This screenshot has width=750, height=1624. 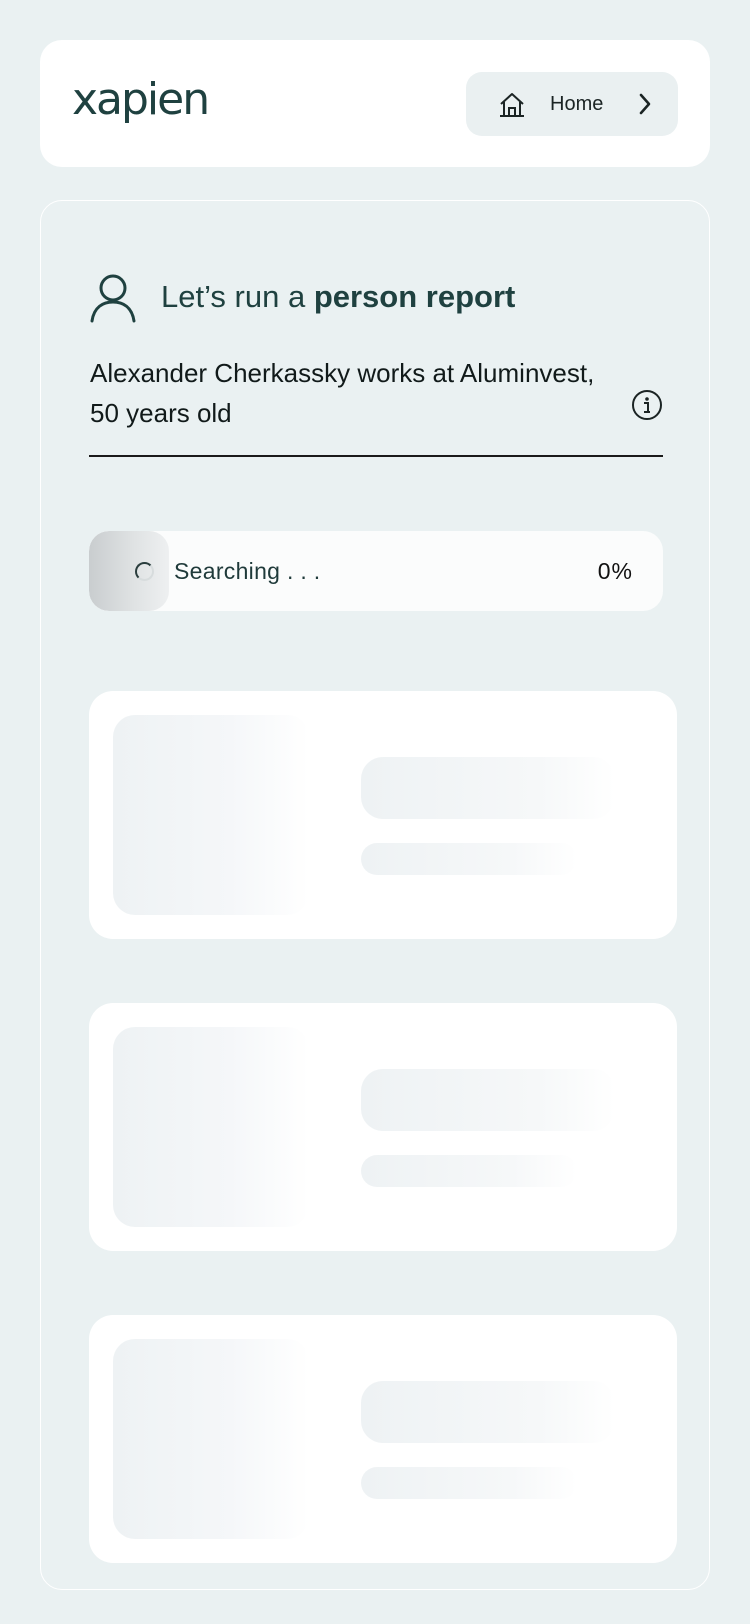 What do you see at coordinates (647, 405) in the screenshot?
I see `info-icon` at bounding box center [647, 405].